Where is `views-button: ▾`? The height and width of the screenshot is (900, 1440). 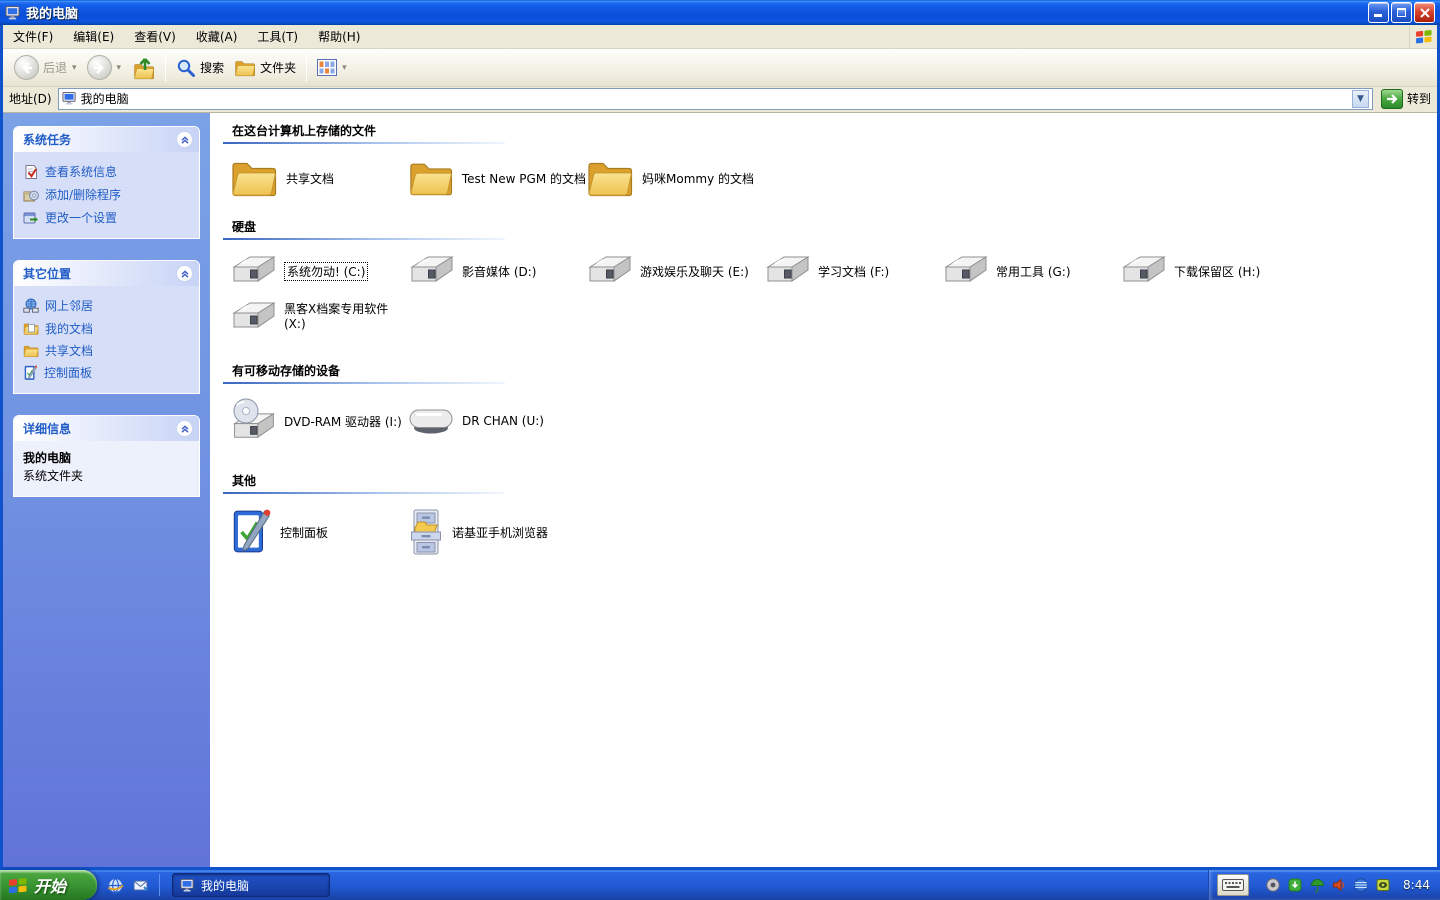 views-button: ▾ is located at coordinates (332, 67).